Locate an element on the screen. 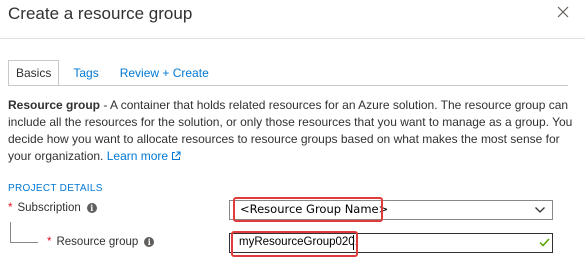  subscription-label: Subscription is located at coordinates (49, 208).